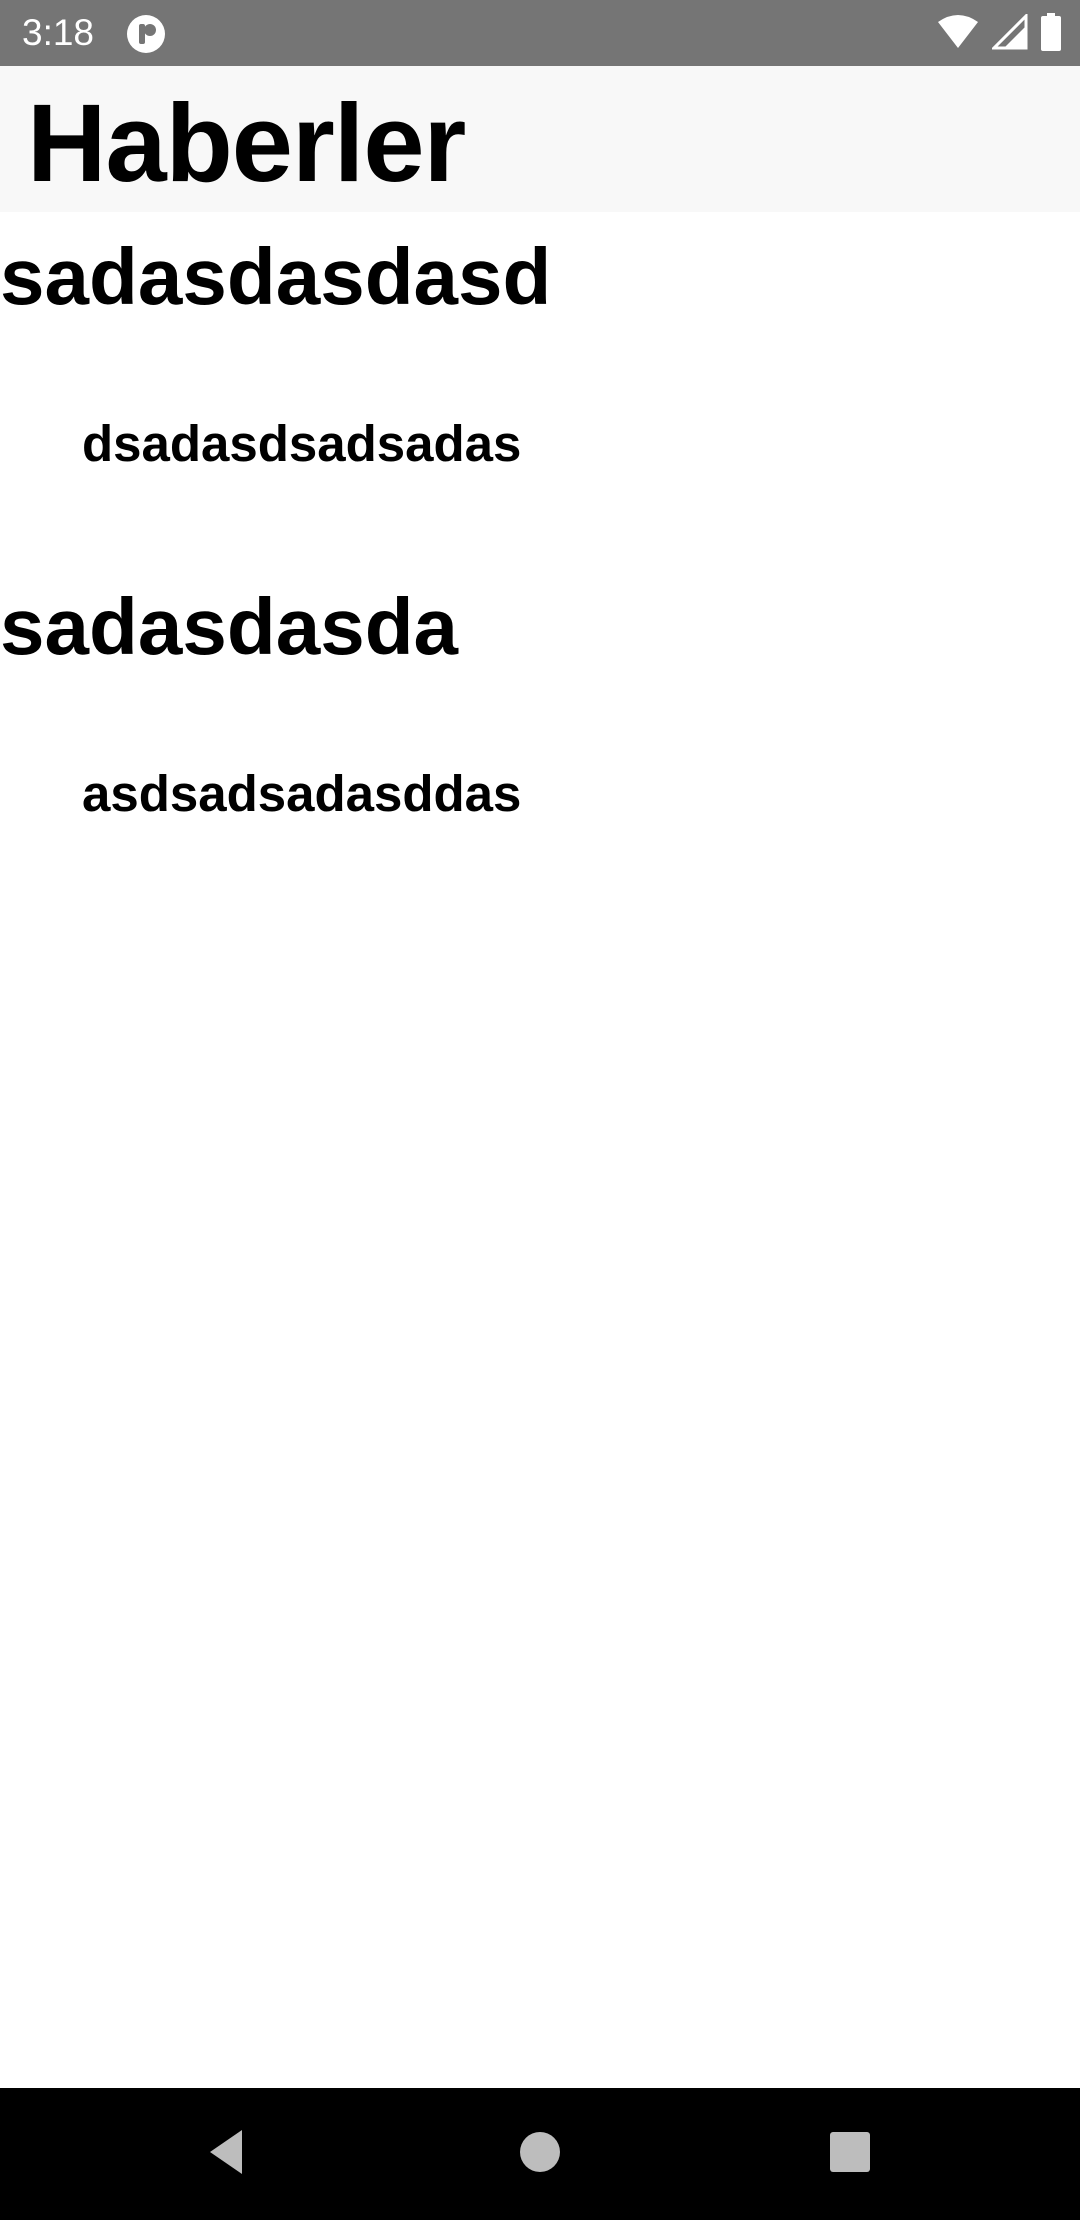 The image size is (1080, 2220). What do you see at coordinates (1009, 33) in the screenshot?
I see `cell-signal-icon` at bounding box center [1009, 33].